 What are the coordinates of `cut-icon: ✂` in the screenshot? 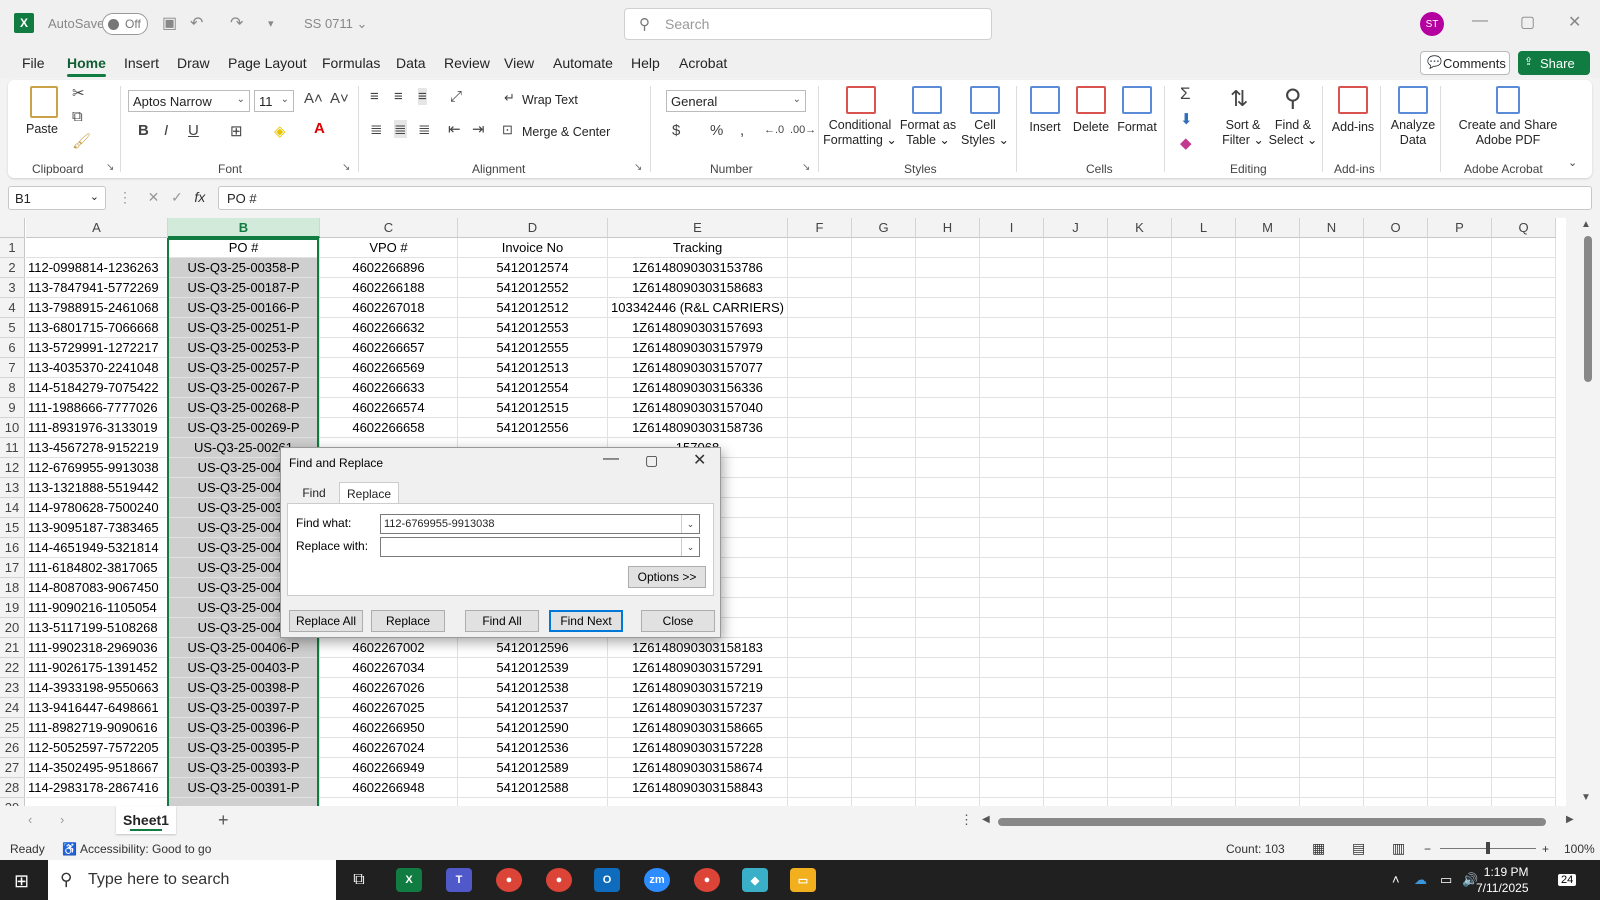 It's located at (78, 93).